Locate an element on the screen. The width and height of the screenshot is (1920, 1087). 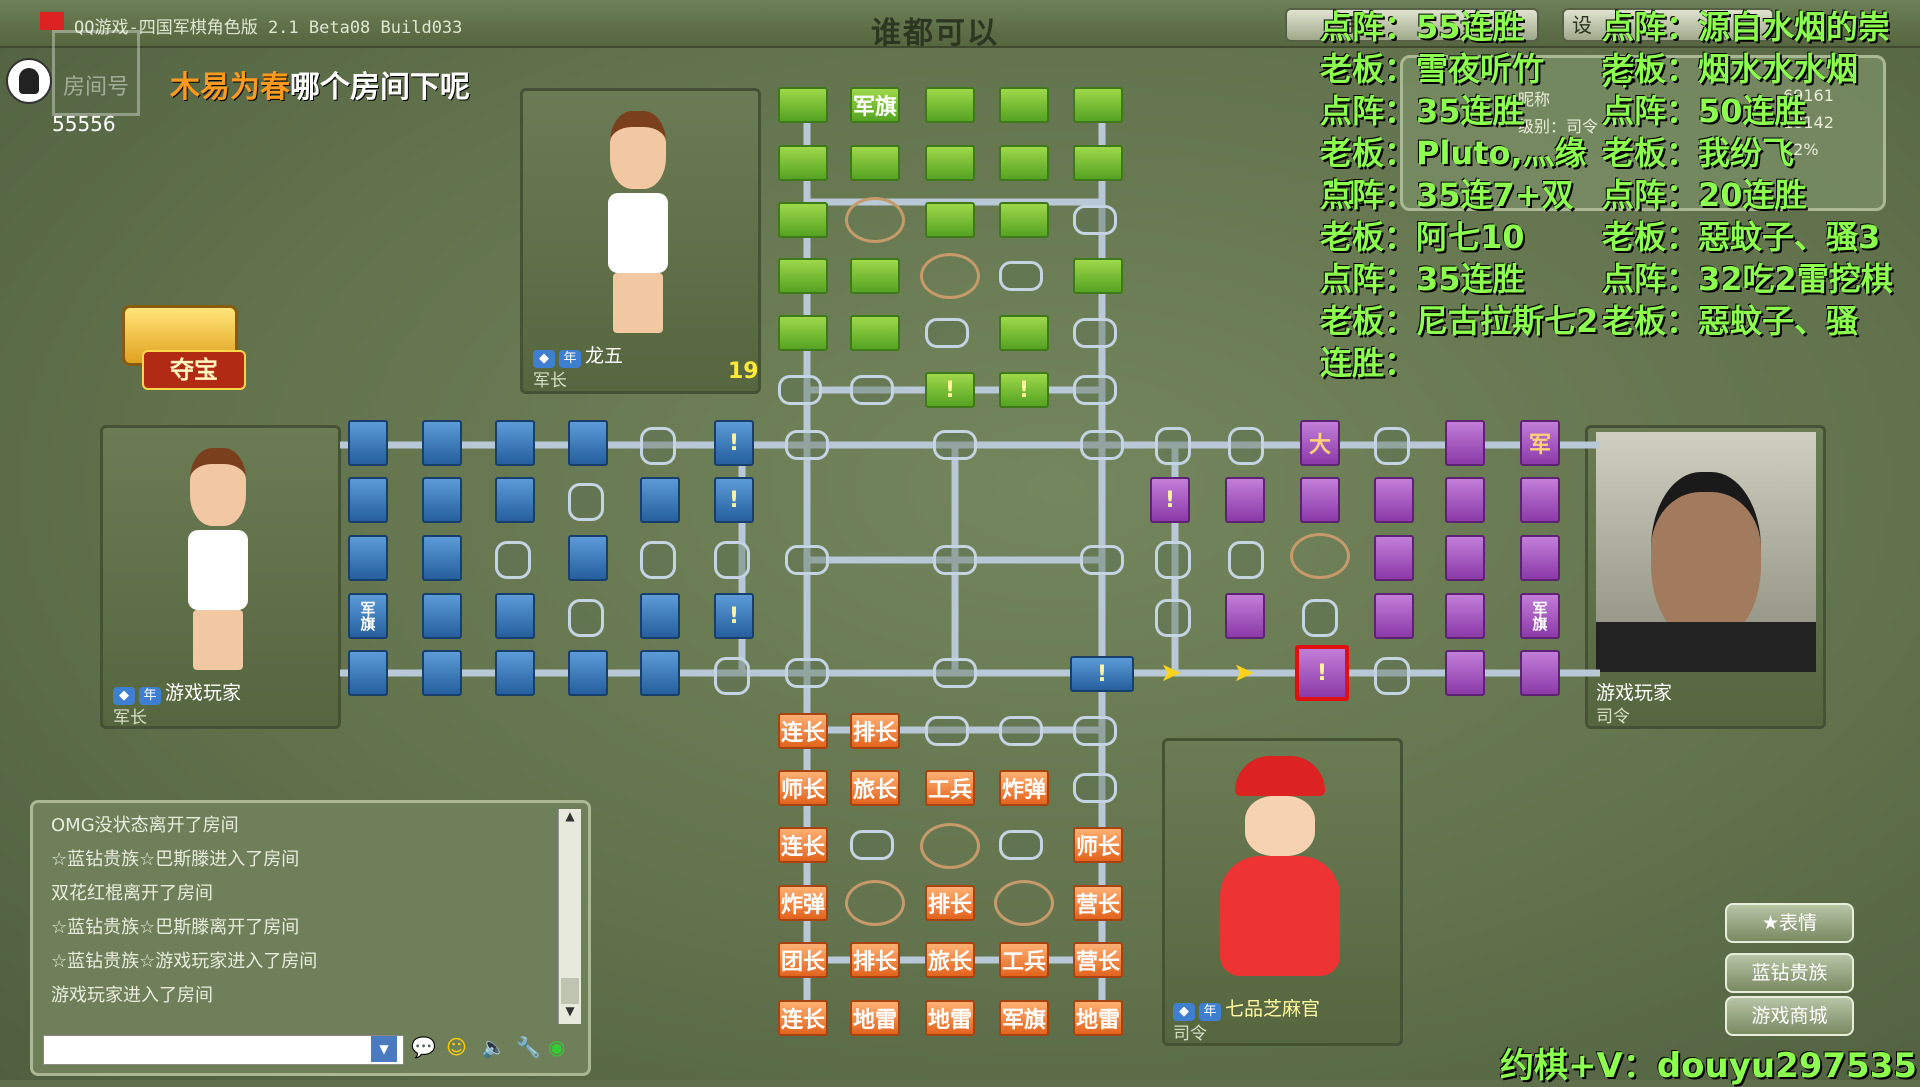
orange-piece: 旅长 is located at coordinates (875, 788).